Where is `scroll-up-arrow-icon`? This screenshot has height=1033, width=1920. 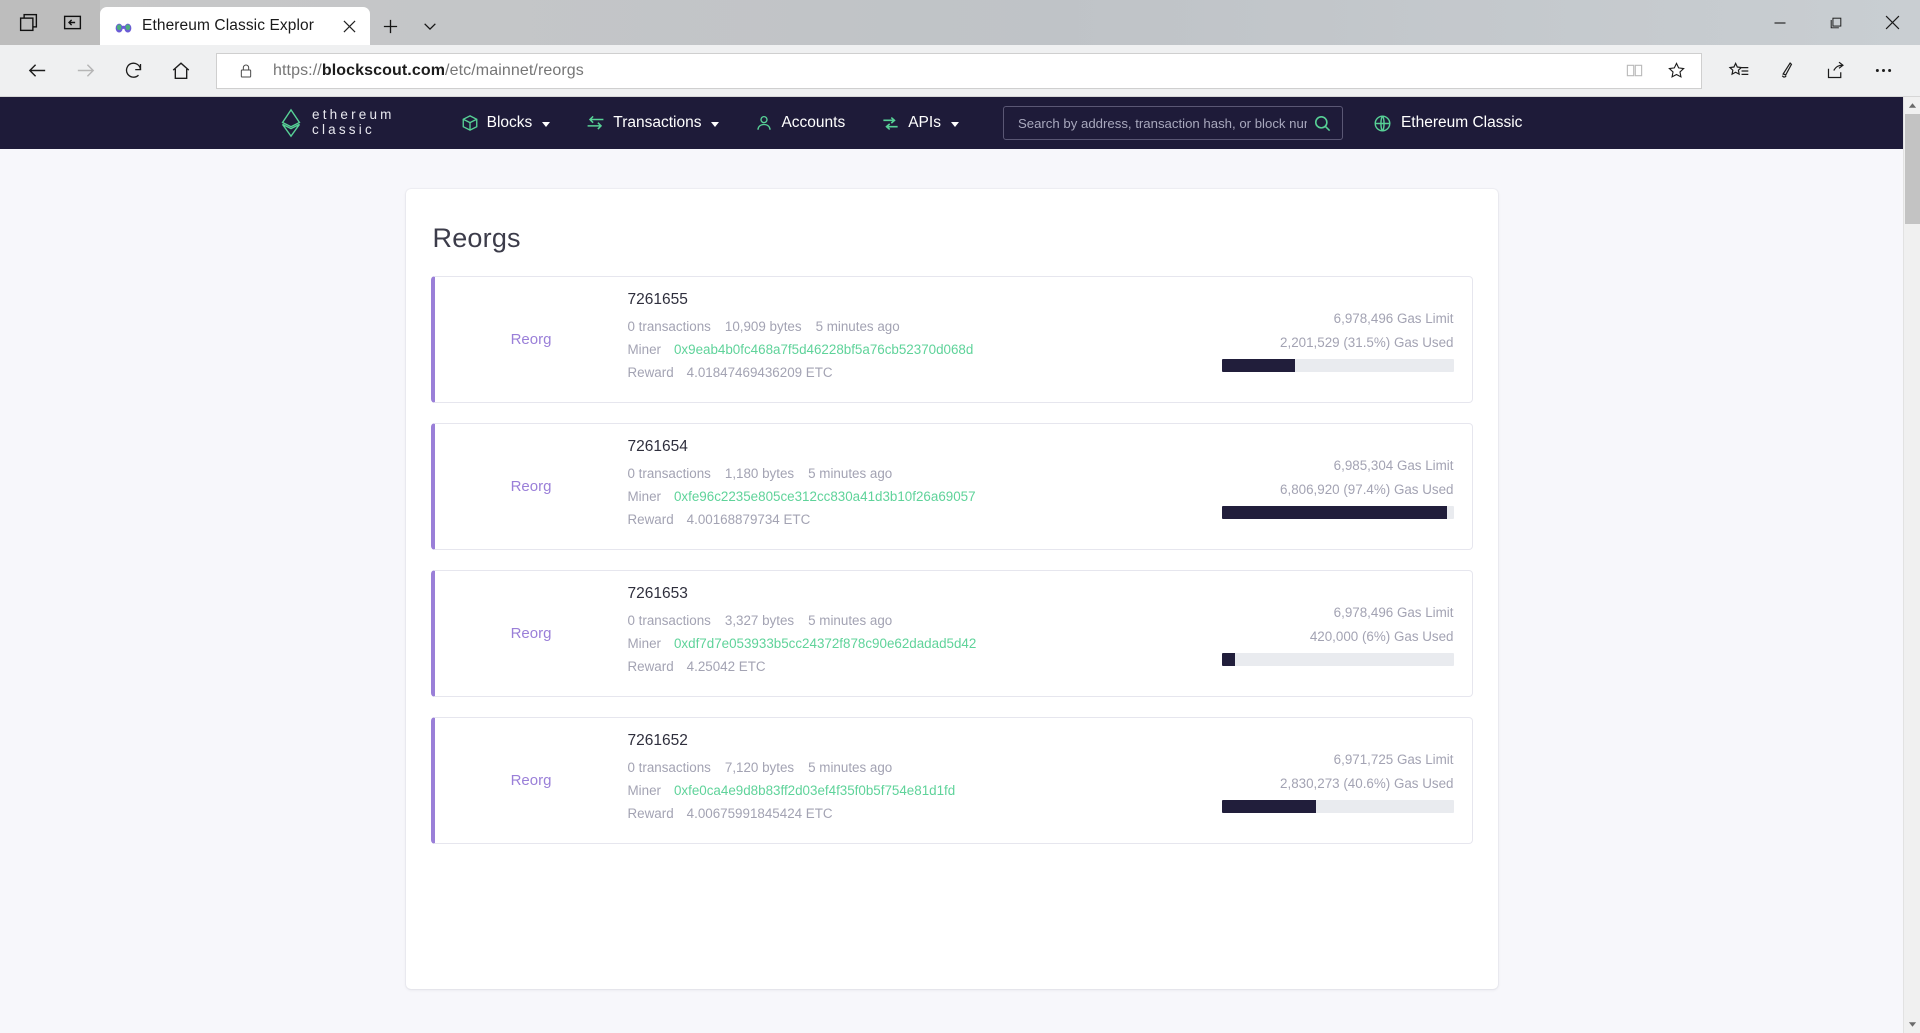
scroll-up-arrow-icon is located at coordinates (1912, 105).